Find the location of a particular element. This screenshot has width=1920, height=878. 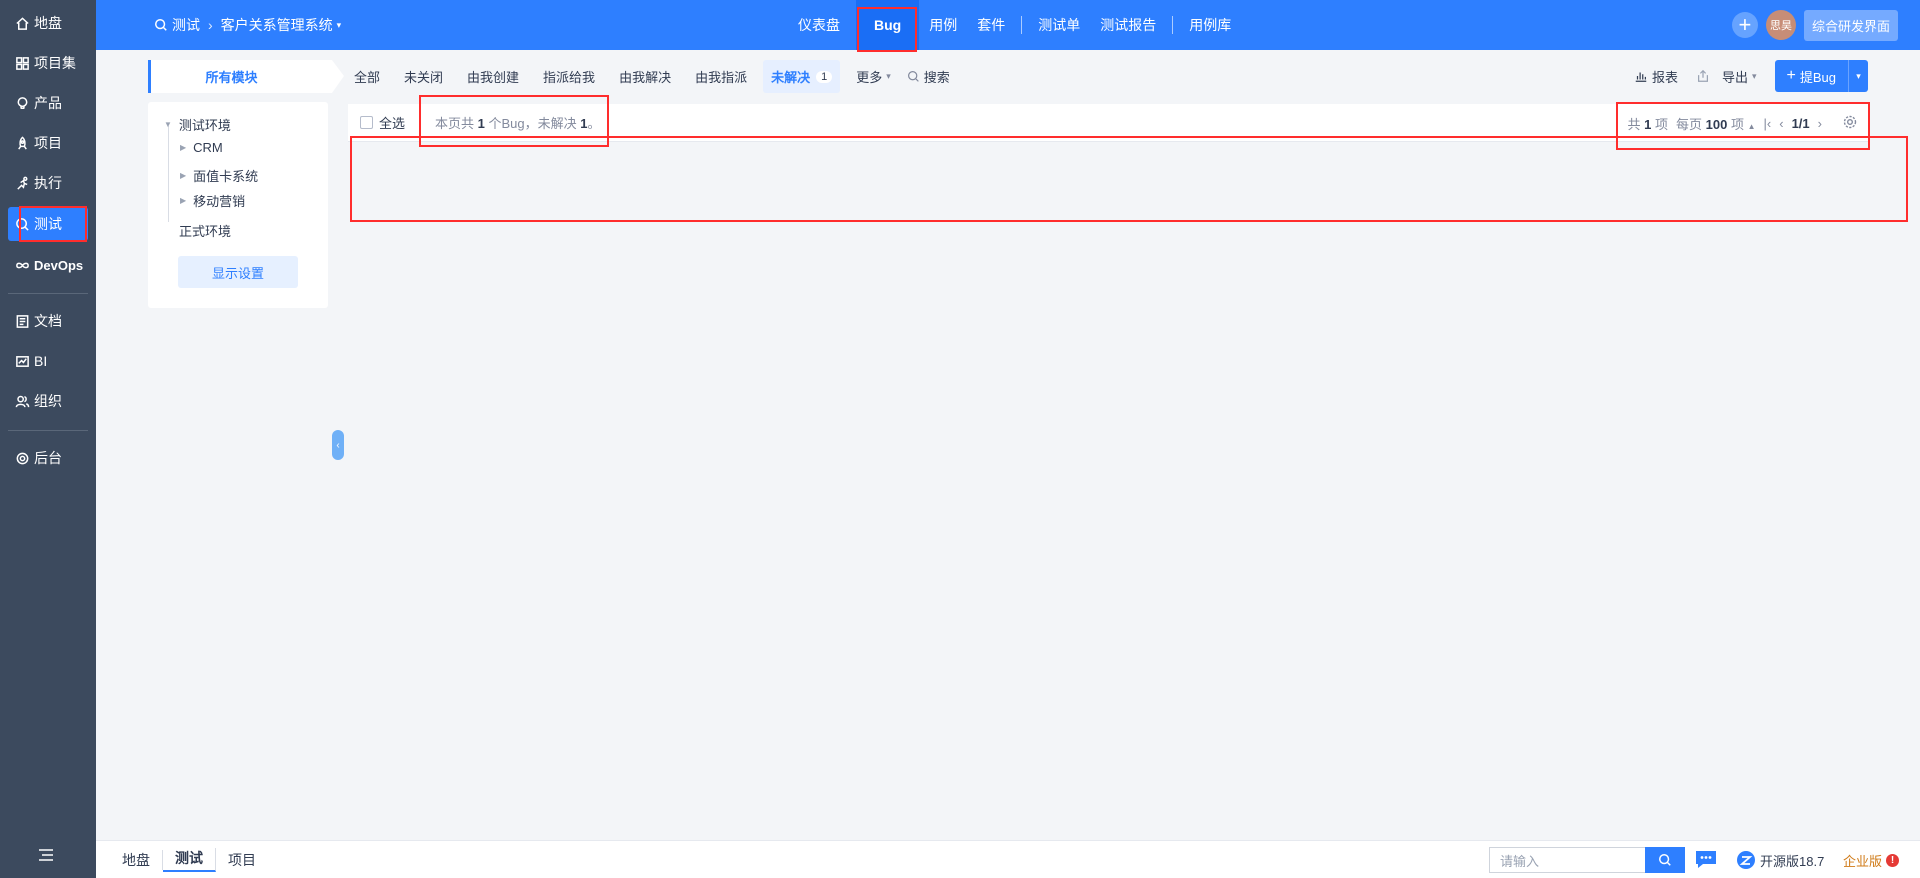

lightbulb-icon is located at coordinates (22, 103).